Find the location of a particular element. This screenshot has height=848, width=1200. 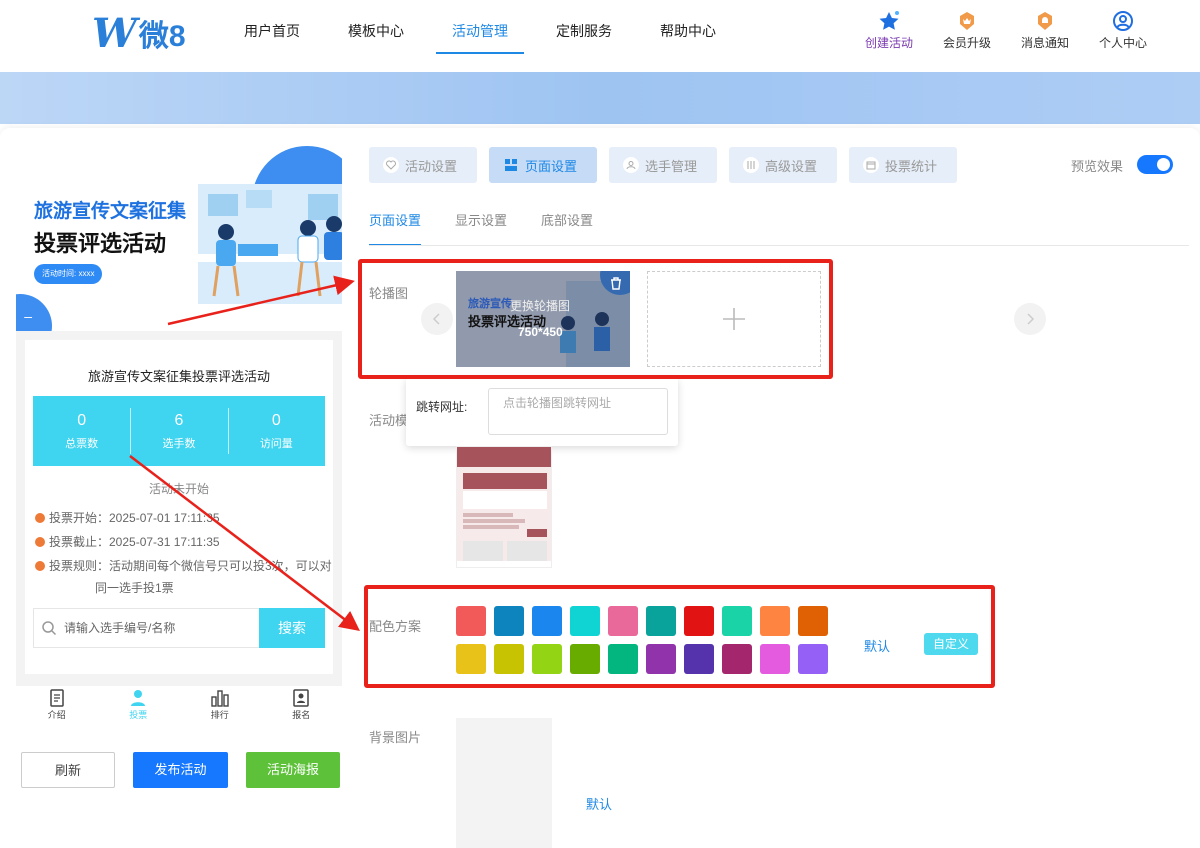

hero-title-line2: 投票评选活动 is located at coordinates (100, 243).